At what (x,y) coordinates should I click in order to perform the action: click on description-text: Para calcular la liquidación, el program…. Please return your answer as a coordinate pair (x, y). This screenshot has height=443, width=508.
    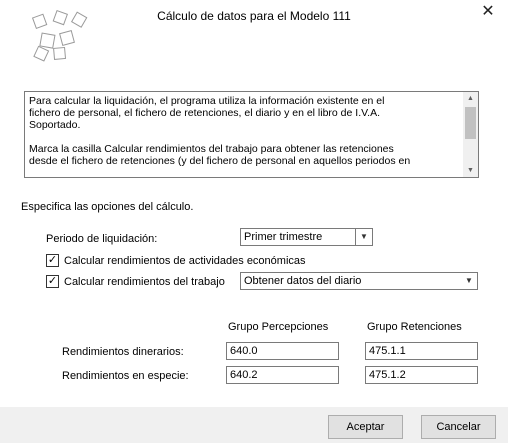
    Looking at the image, I should click on (220, 131).